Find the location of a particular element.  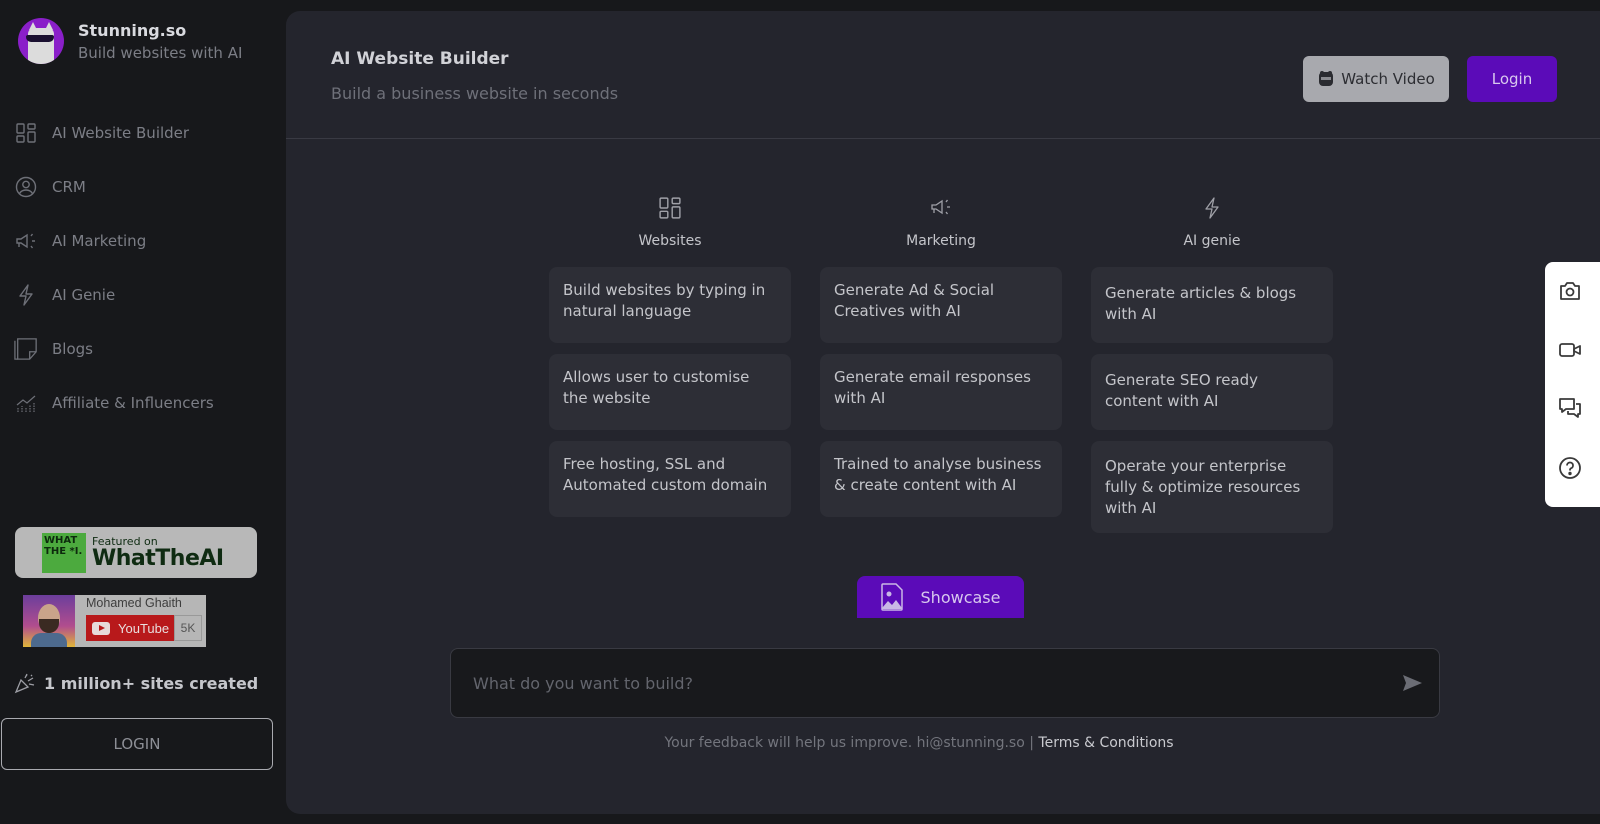

sidebar-item-label: CRM is located at coordinates (69, 187).